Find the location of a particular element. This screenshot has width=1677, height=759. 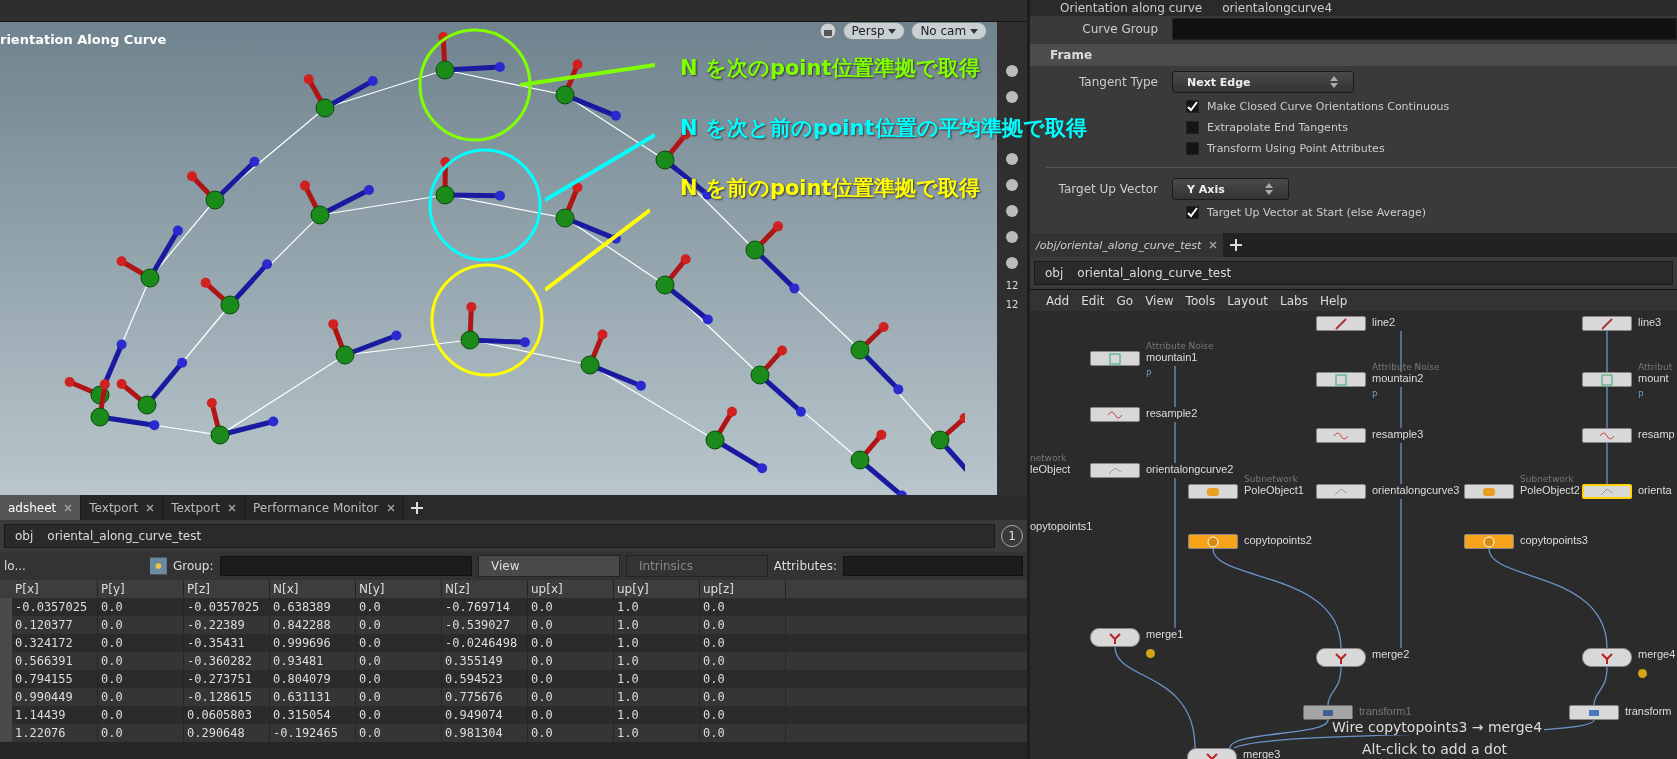

tangent-type-menu: Next Edge is located at coordinates (1263, 82).